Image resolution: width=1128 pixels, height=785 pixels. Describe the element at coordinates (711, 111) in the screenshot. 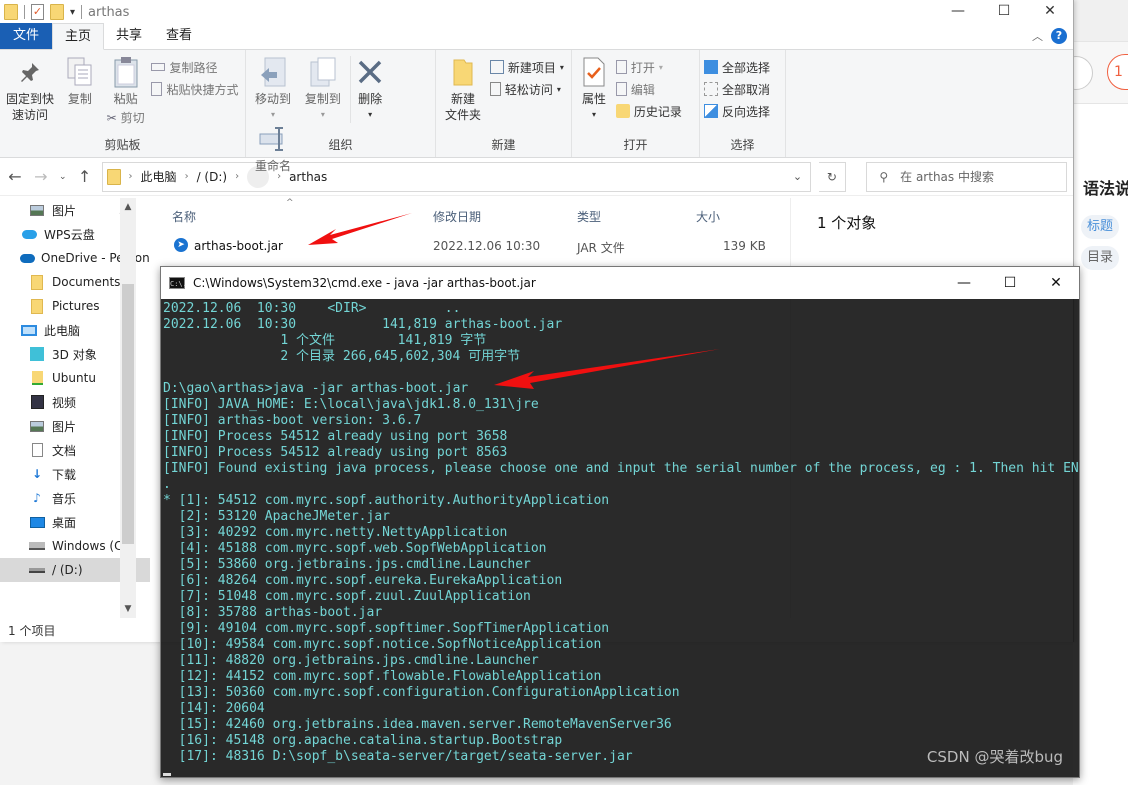

I see `invert-selection-icon` at that location.